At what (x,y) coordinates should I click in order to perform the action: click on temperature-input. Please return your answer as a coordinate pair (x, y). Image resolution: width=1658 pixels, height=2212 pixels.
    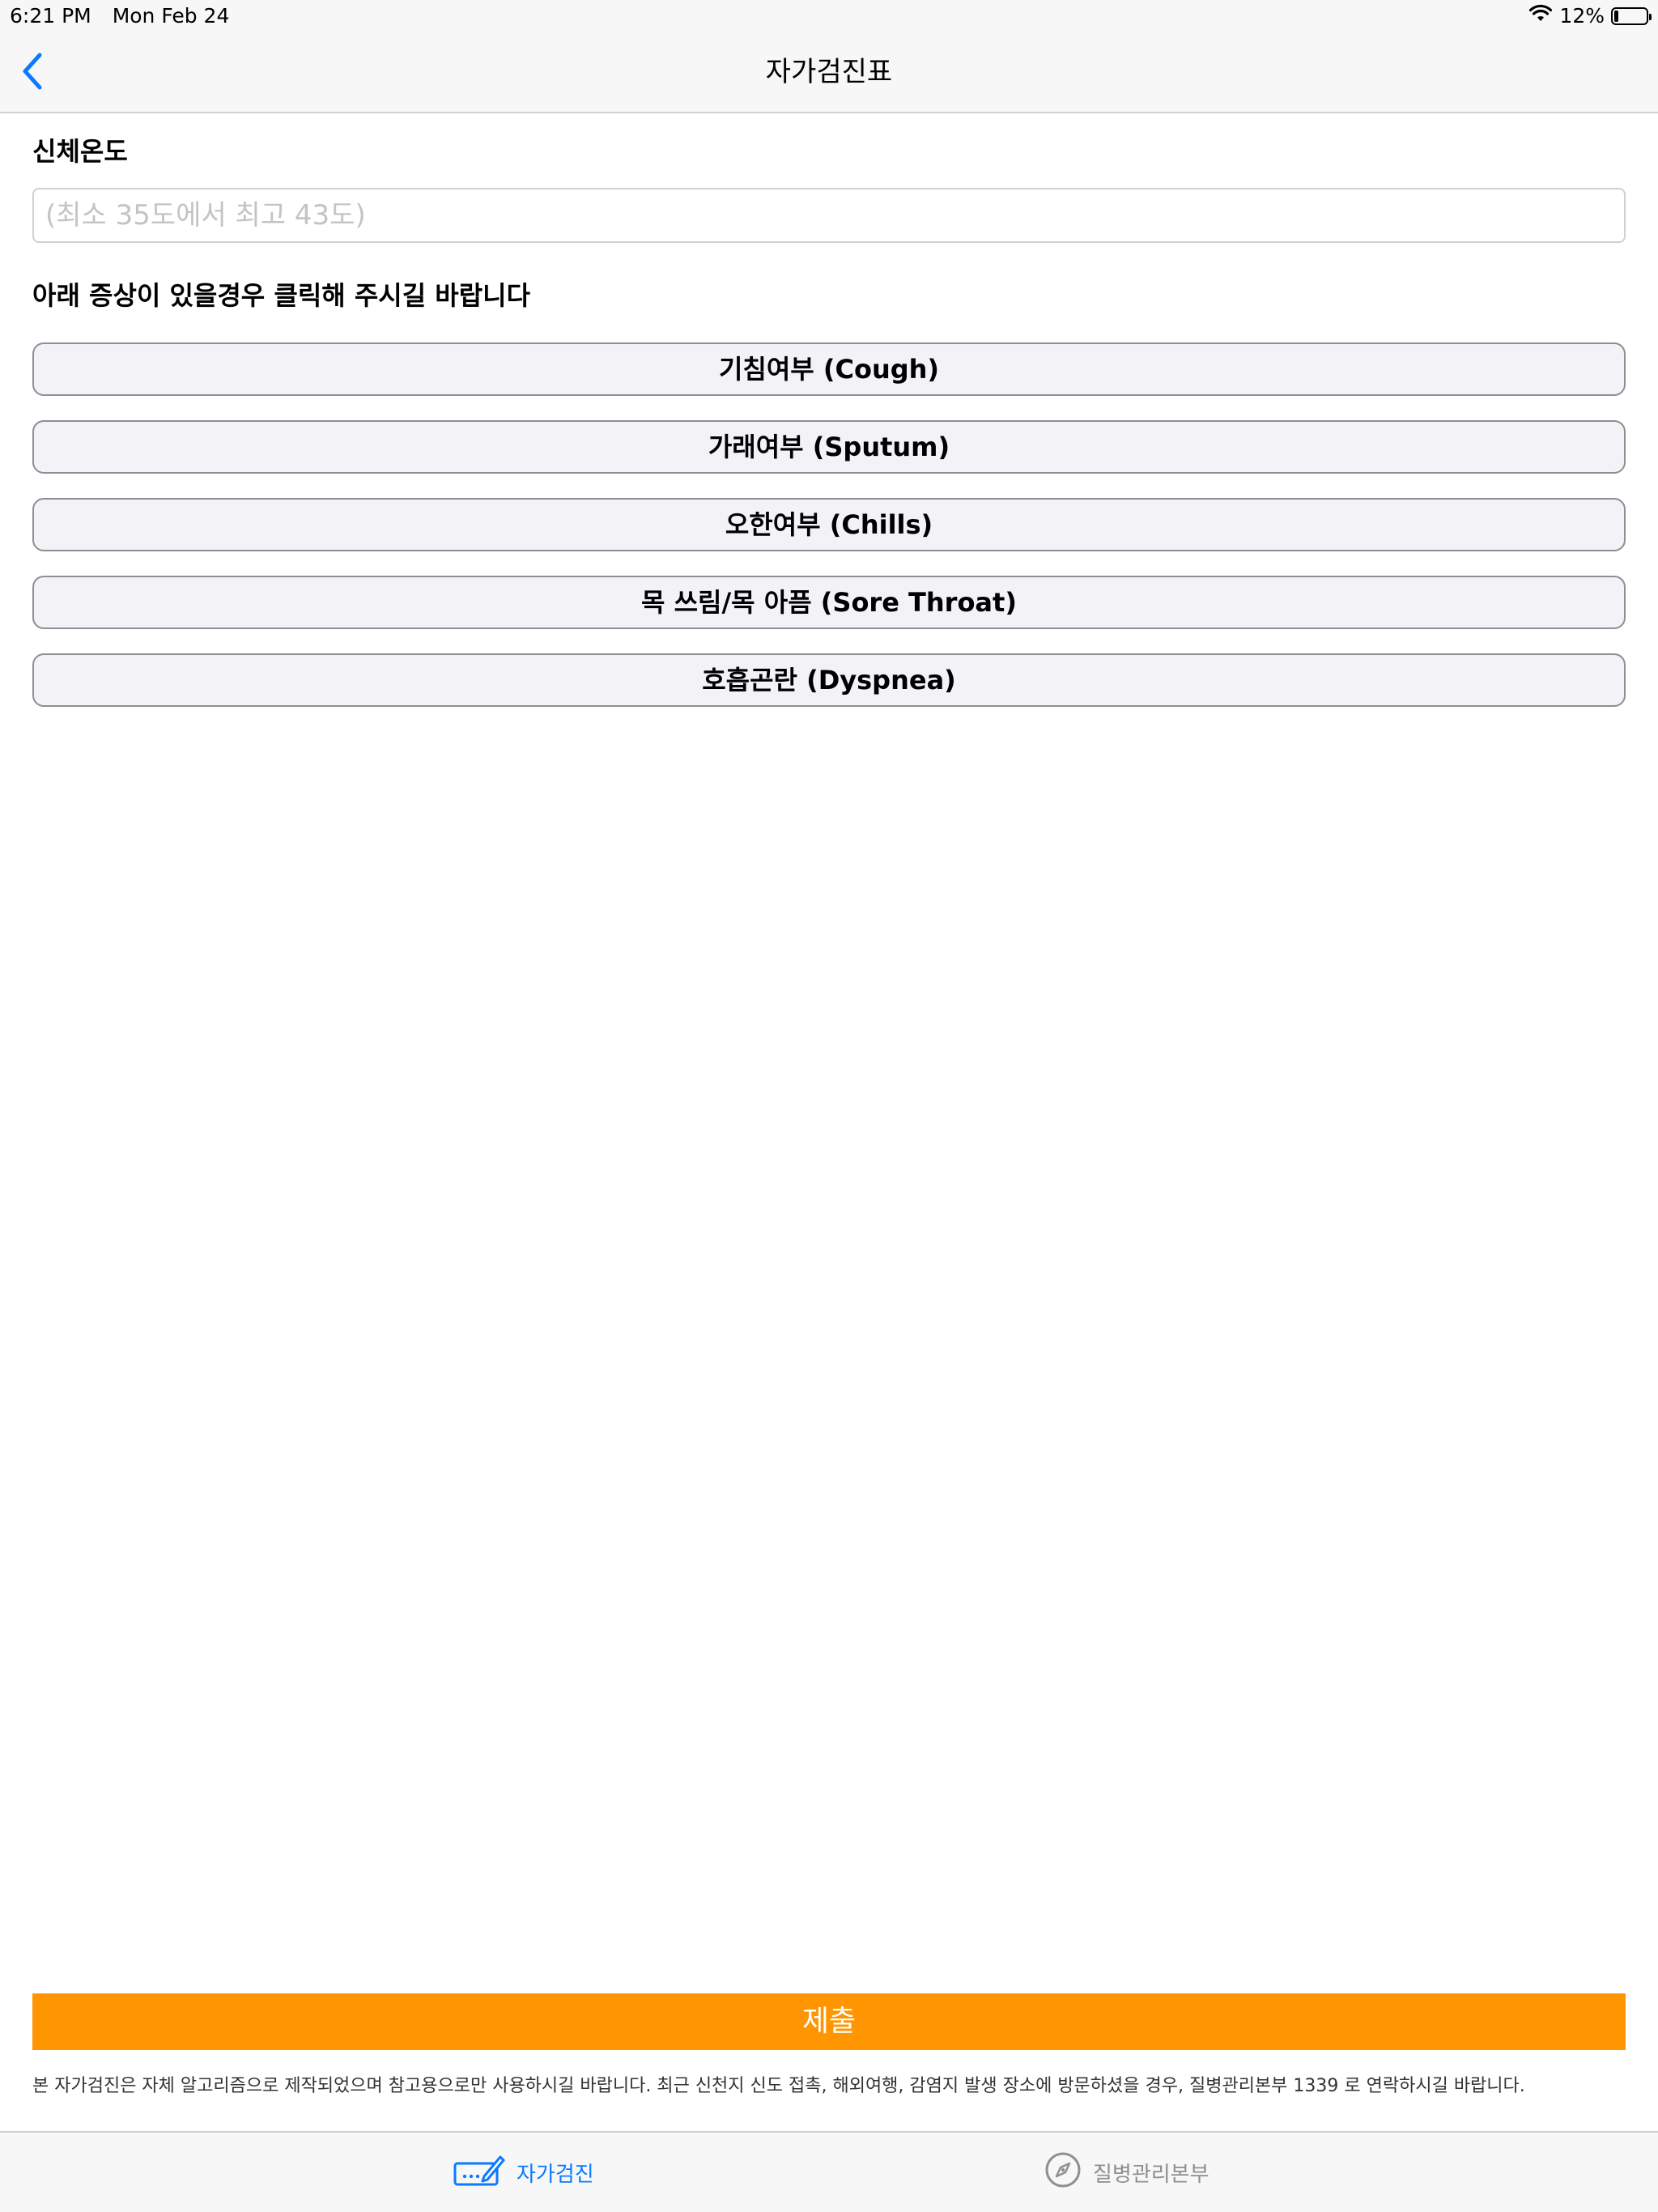
    Looking at the image, I should click on (829, 215).